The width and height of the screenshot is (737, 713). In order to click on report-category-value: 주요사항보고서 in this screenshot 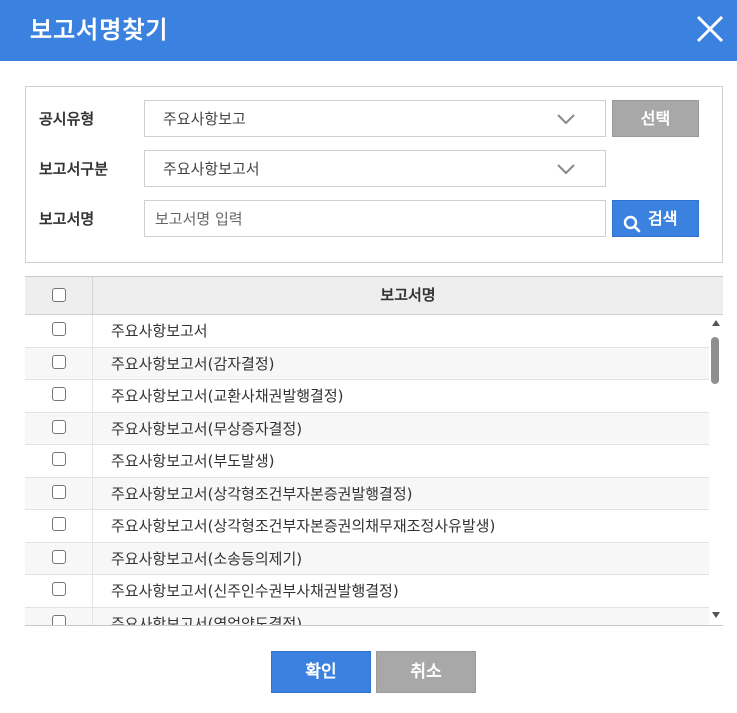, I will do `click(211, 169)`.